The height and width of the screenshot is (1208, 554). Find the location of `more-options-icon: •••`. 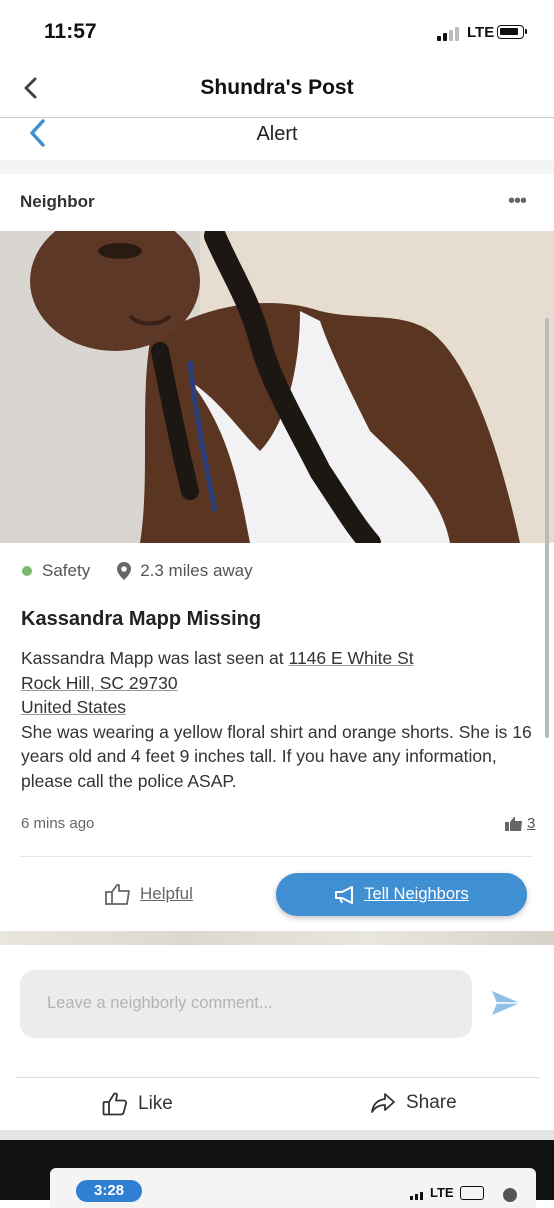

more-options-icon: ••• is located at coordinates (517, 201).